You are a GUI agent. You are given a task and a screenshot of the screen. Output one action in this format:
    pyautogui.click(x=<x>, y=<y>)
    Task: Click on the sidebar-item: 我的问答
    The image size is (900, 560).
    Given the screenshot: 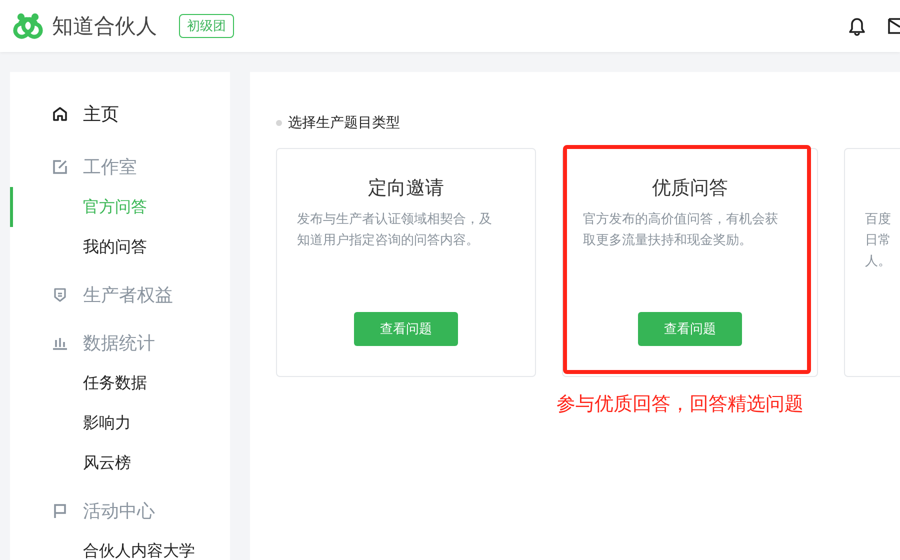 What is the action you would take?
    pyautogui.click(x=120, y=247)
    